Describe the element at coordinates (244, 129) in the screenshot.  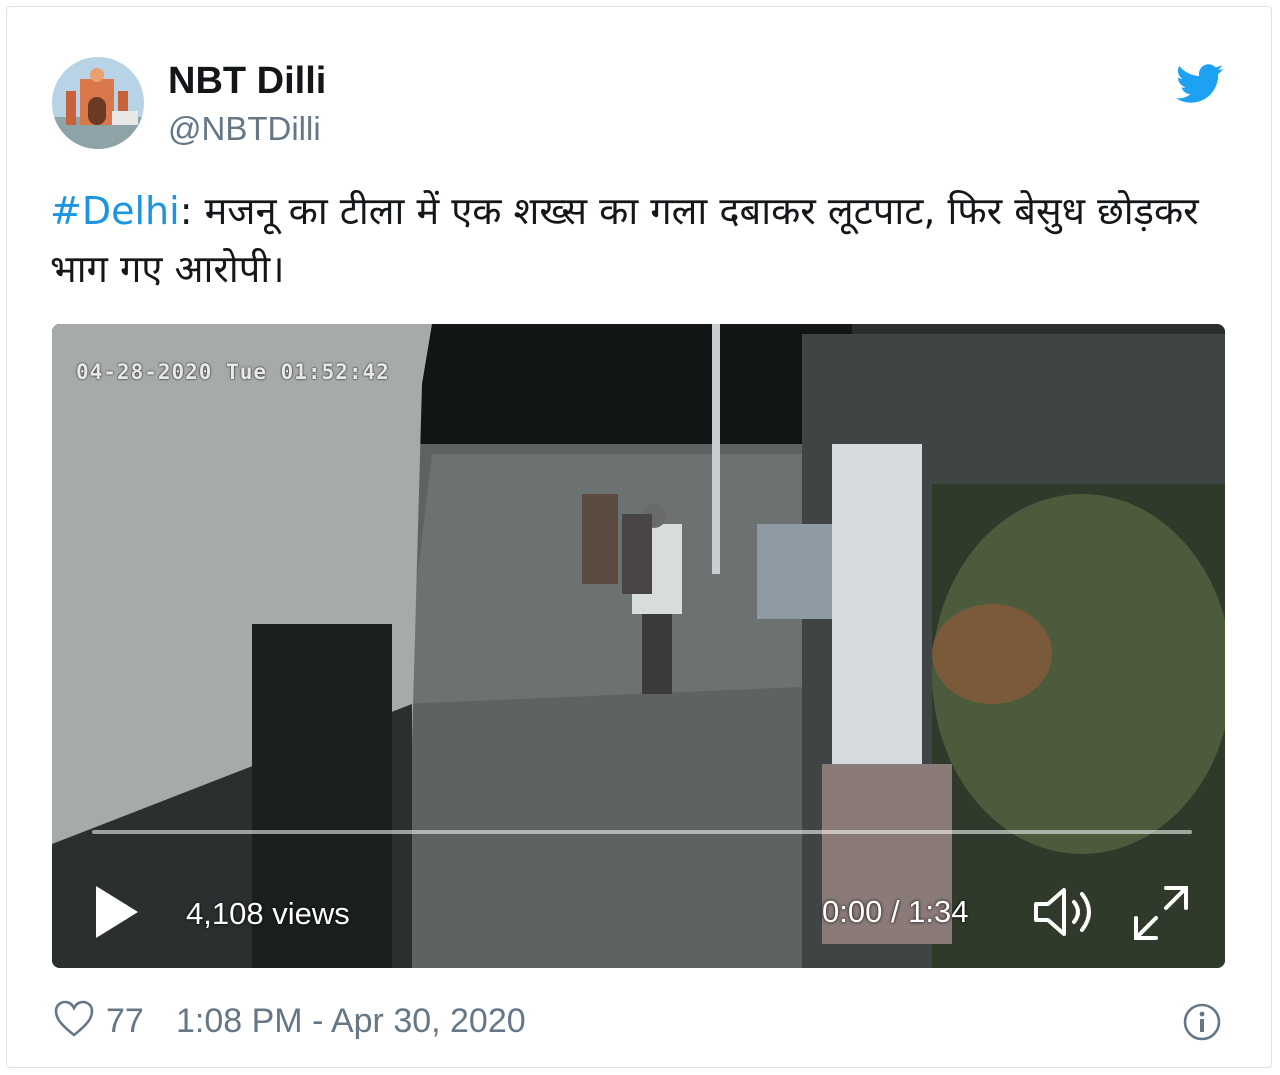
I see `user-handle: @NBTDilli` at that location.